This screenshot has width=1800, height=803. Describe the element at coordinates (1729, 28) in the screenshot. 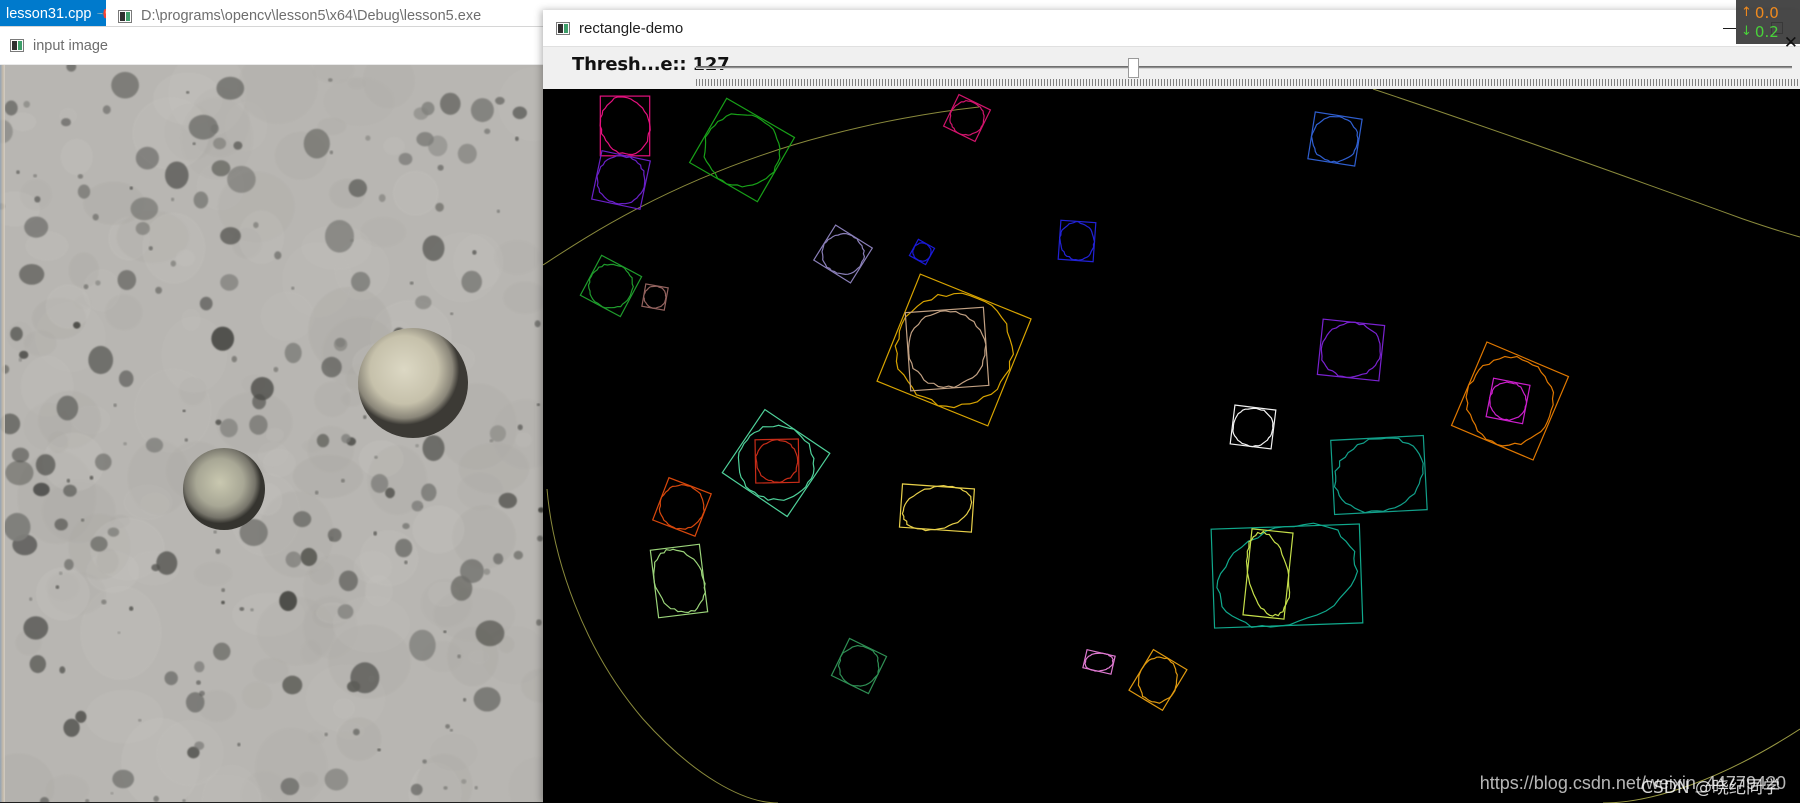

I see `minimize-icon` at that location.